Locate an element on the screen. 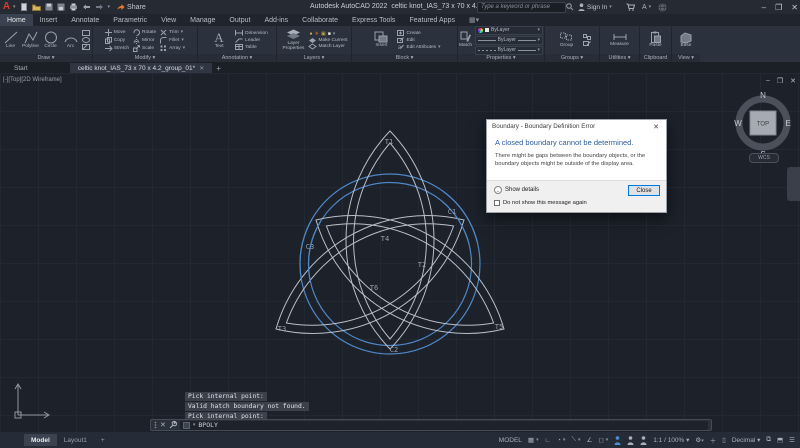  minimize-button: – is located at coordinates (764, 7).